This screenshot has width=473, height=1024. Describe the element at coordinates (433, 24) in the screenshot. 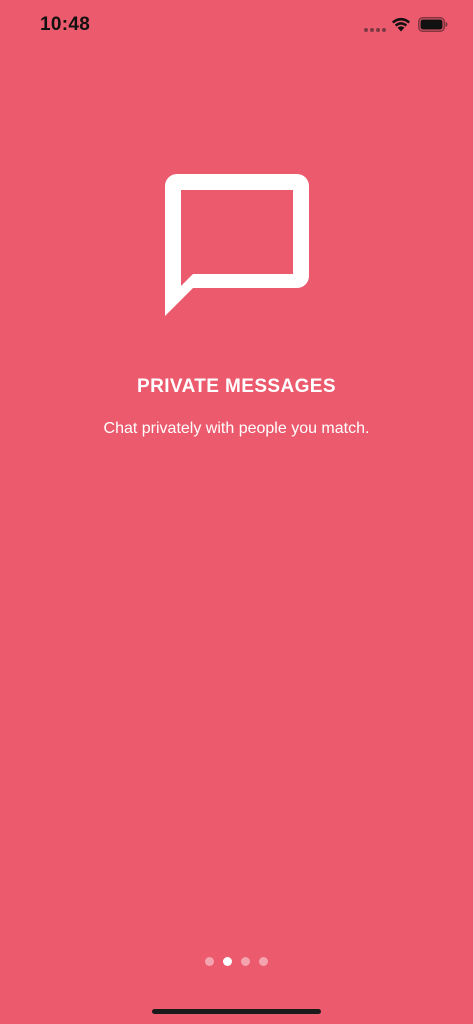

I see `battery-icon` at that location.